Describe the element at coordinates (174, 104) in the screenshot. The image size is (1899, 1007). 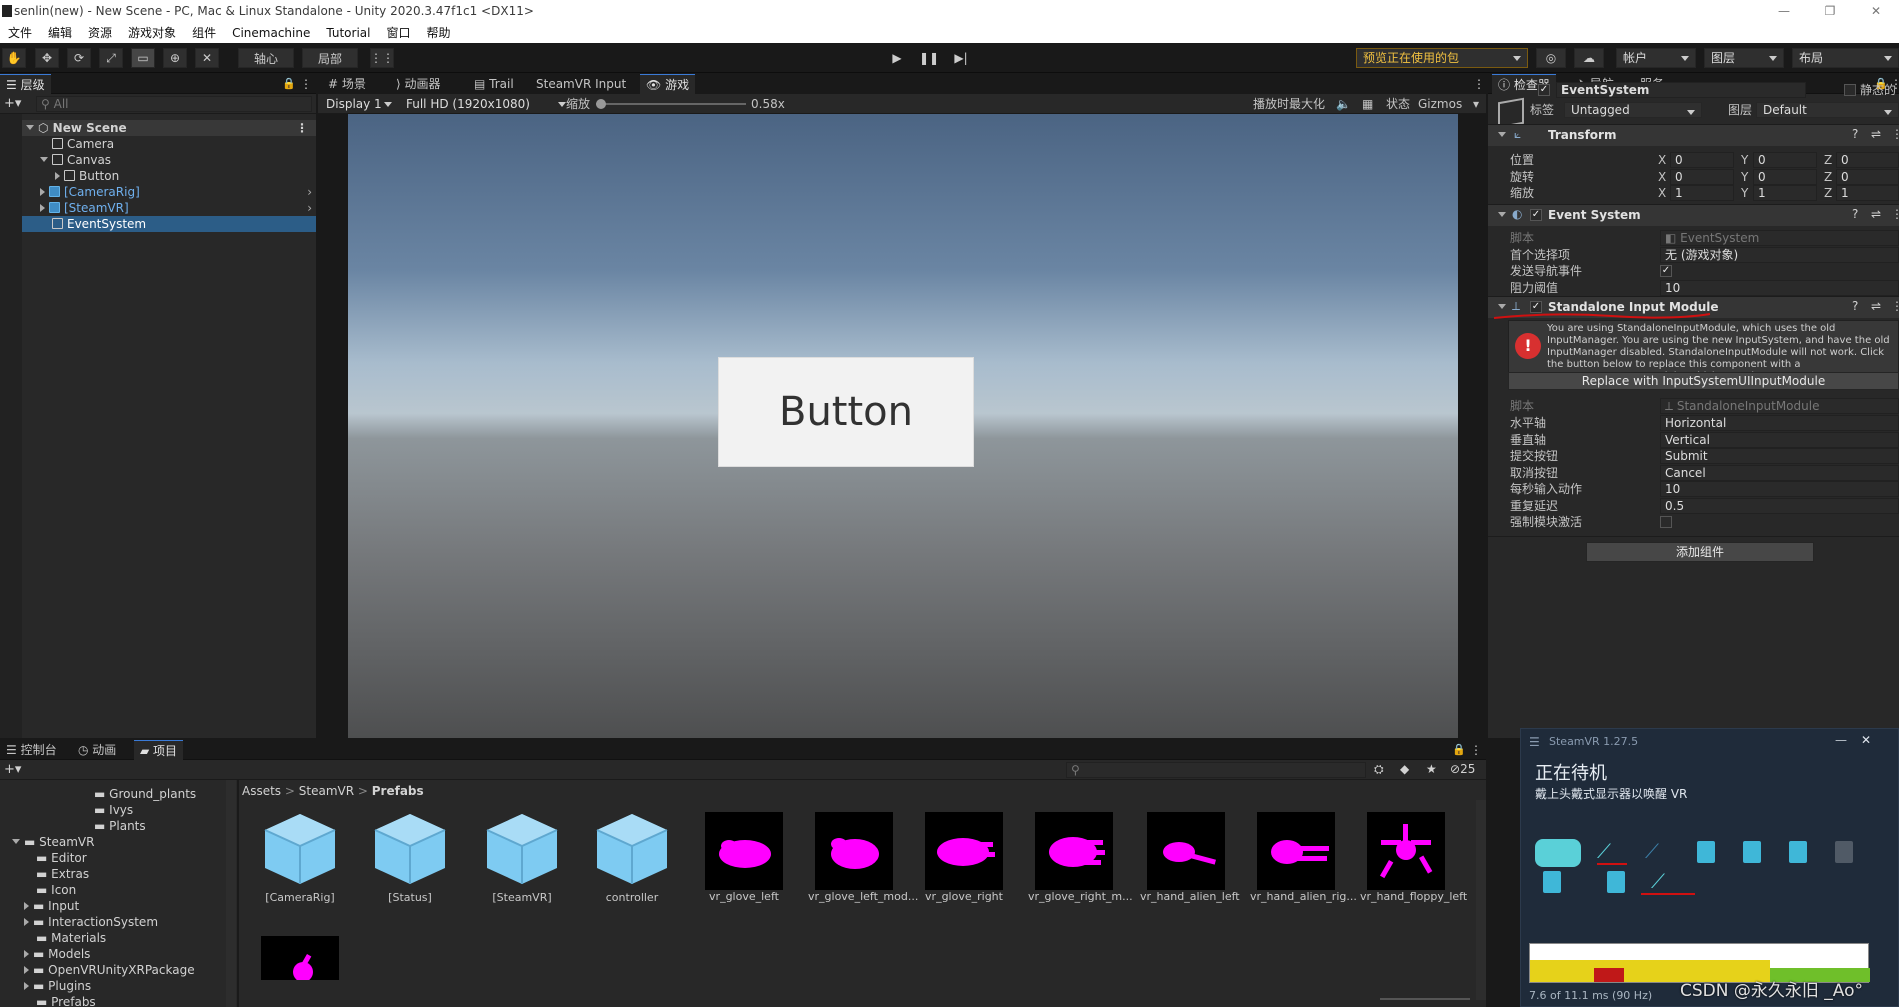
I see `hierarchy-search-input: ⚲ All` at that location.